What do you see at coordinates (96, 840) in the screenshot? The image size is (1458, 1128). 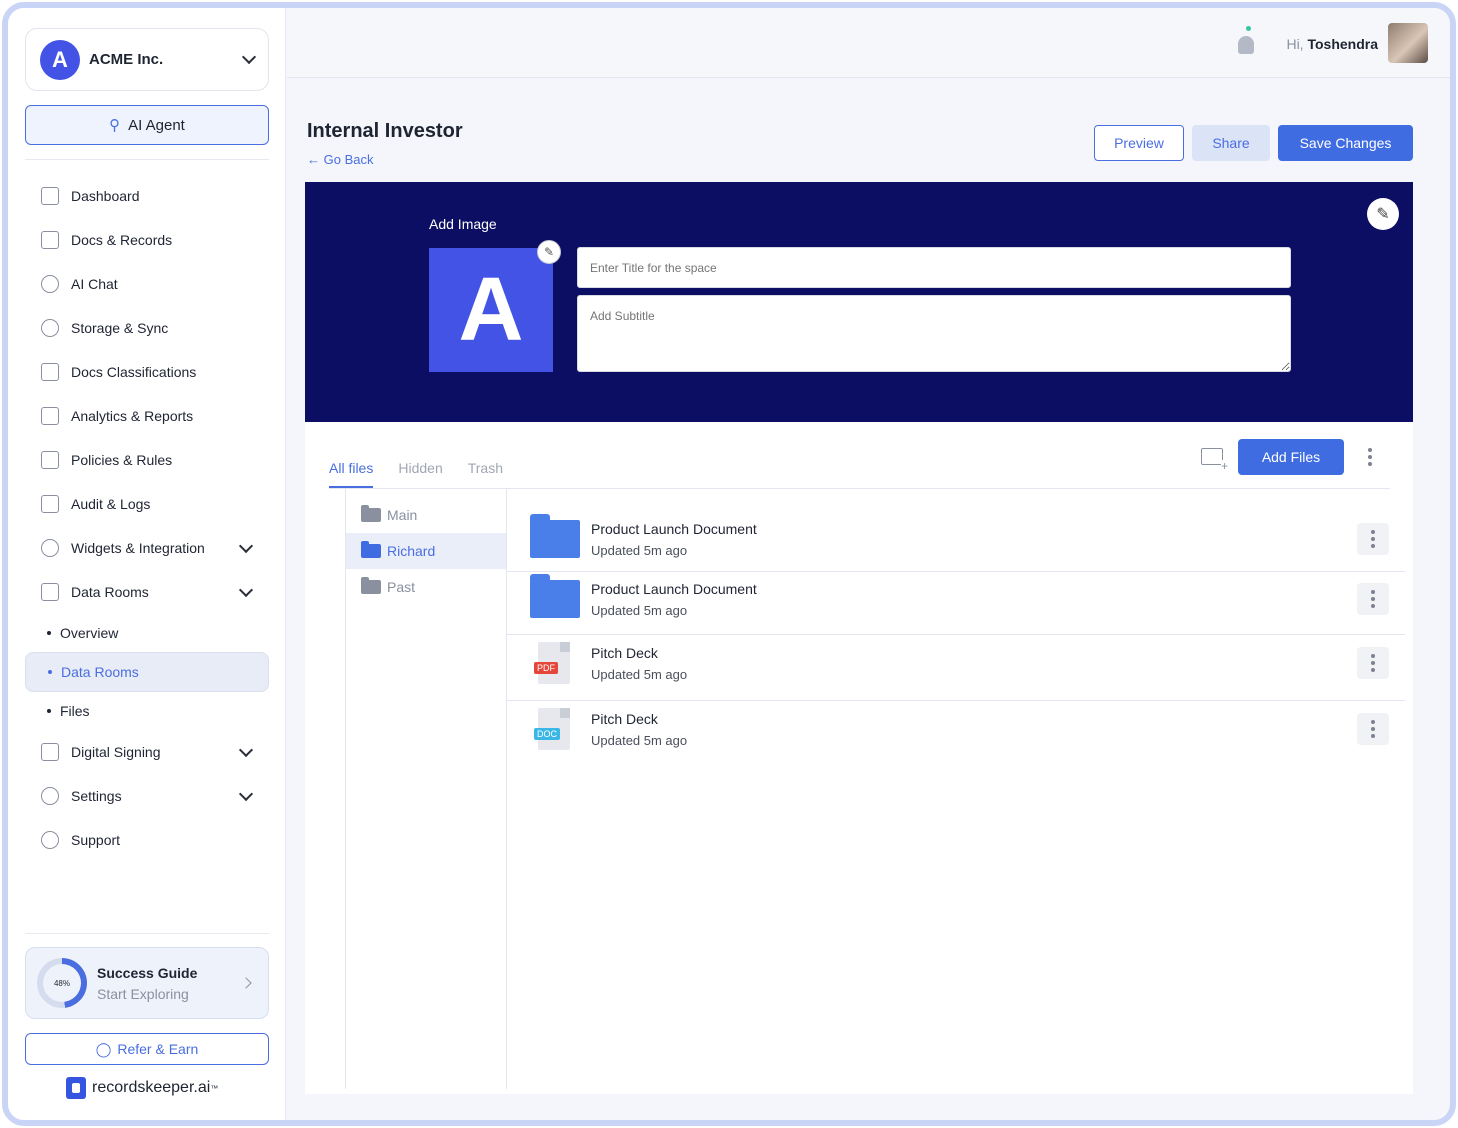 I see `sidebar-item-label: Support` at bounding box center [96, 840].